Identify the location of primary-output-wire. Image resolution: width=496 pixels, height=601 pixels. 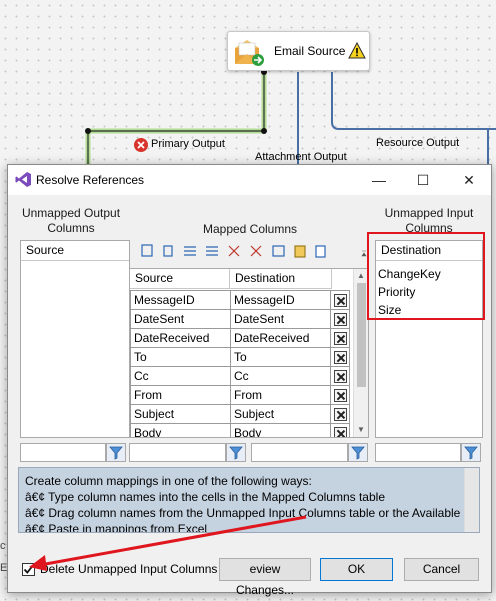
(176, 118).